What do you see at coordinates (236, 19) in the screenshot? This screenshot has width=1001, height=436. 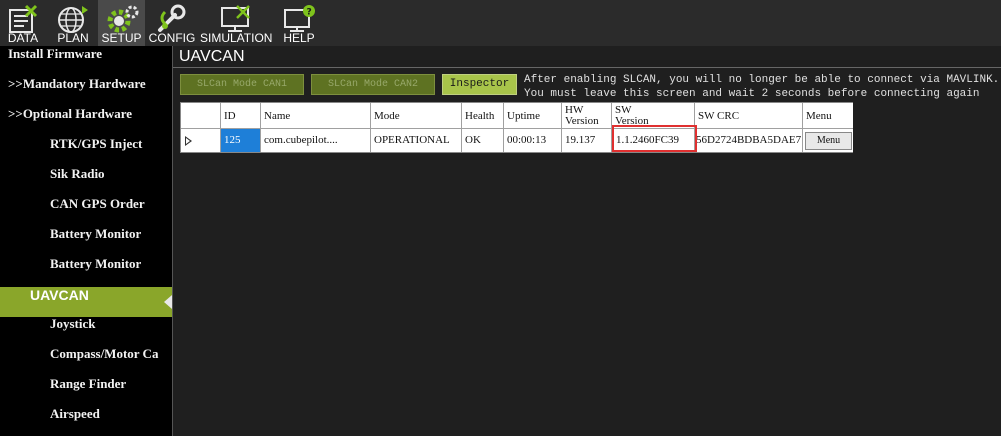 I see `simulation-monitor-icon` at bounding box center [236, 19].